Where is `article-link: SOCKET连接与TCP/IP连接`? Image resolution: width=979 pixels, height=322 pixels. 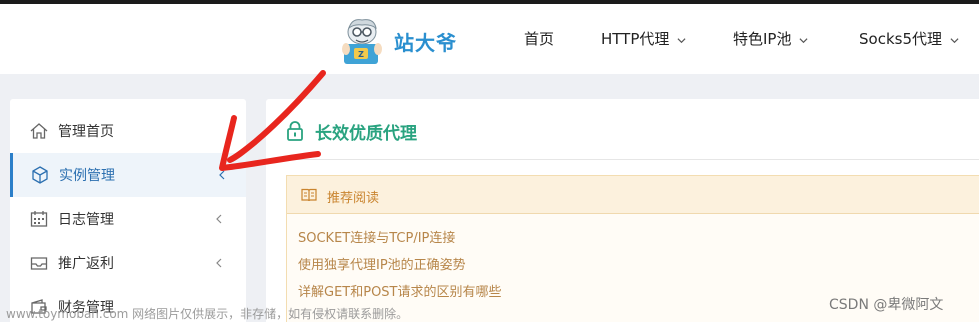 article-link: SOCKET连接与TCP/IP连接 is located at coordinates (376, 236).